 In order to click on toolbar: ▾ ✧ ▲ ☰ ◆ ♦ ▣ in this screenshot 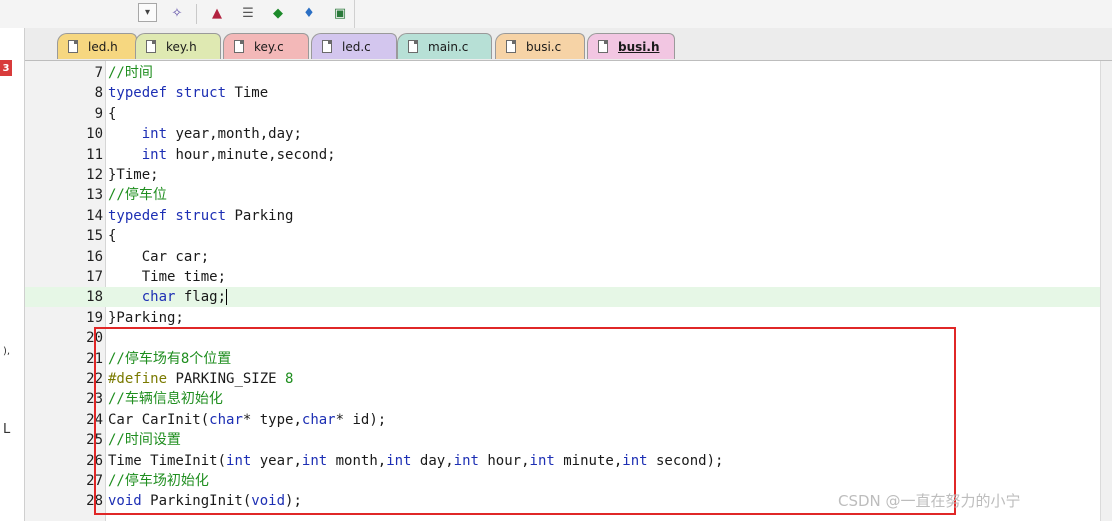, I will do `click(556, 14)`.